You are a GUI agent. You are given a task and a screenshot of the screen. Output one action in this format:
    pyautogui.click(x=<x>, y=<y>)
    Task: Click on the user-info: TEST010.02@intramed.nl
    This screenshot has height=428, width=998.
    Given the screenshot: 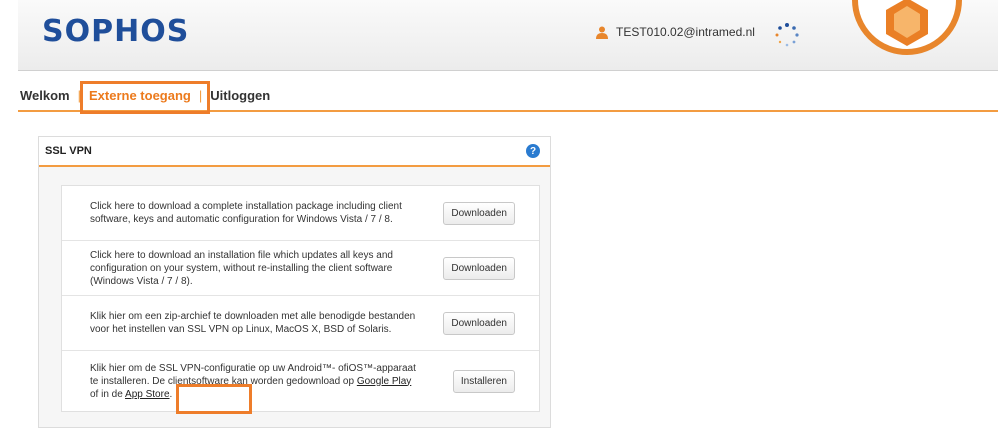 What is the action you would take?
    pyautogui.click(x=675, y=32)
    